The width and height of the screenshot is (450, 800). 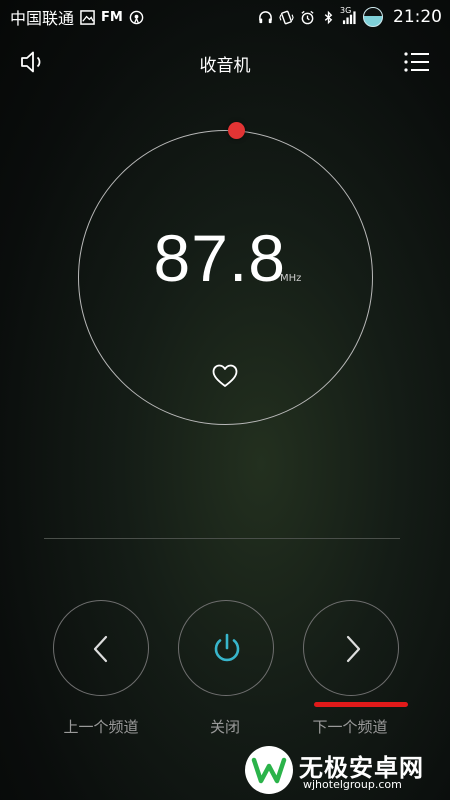 I want to click on menu-button, so click(x=417, y=62).